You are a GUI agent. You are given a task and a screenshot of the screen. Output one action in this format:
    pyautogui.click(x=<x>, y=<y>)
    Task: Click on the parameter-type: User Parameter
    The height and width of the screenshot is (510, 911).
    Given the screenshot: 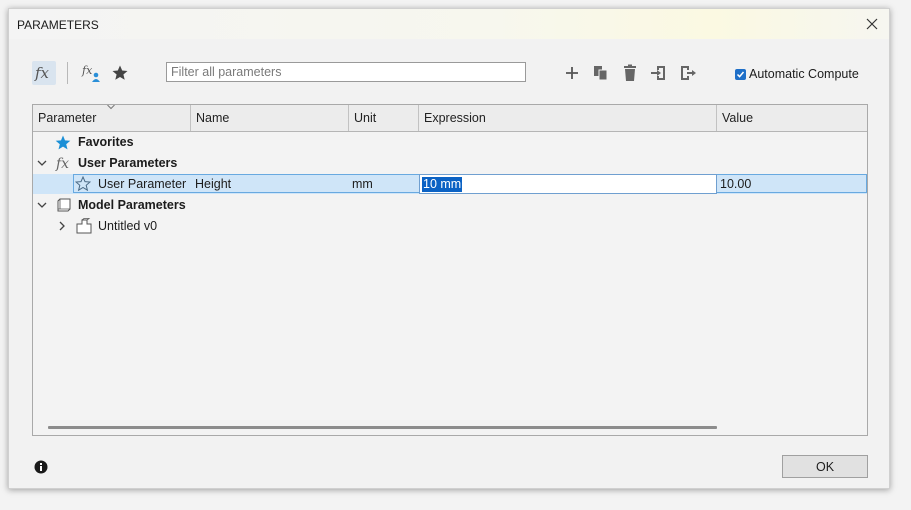 What is the action you would take?
    pyautogui.click(x=142, y=184)
    